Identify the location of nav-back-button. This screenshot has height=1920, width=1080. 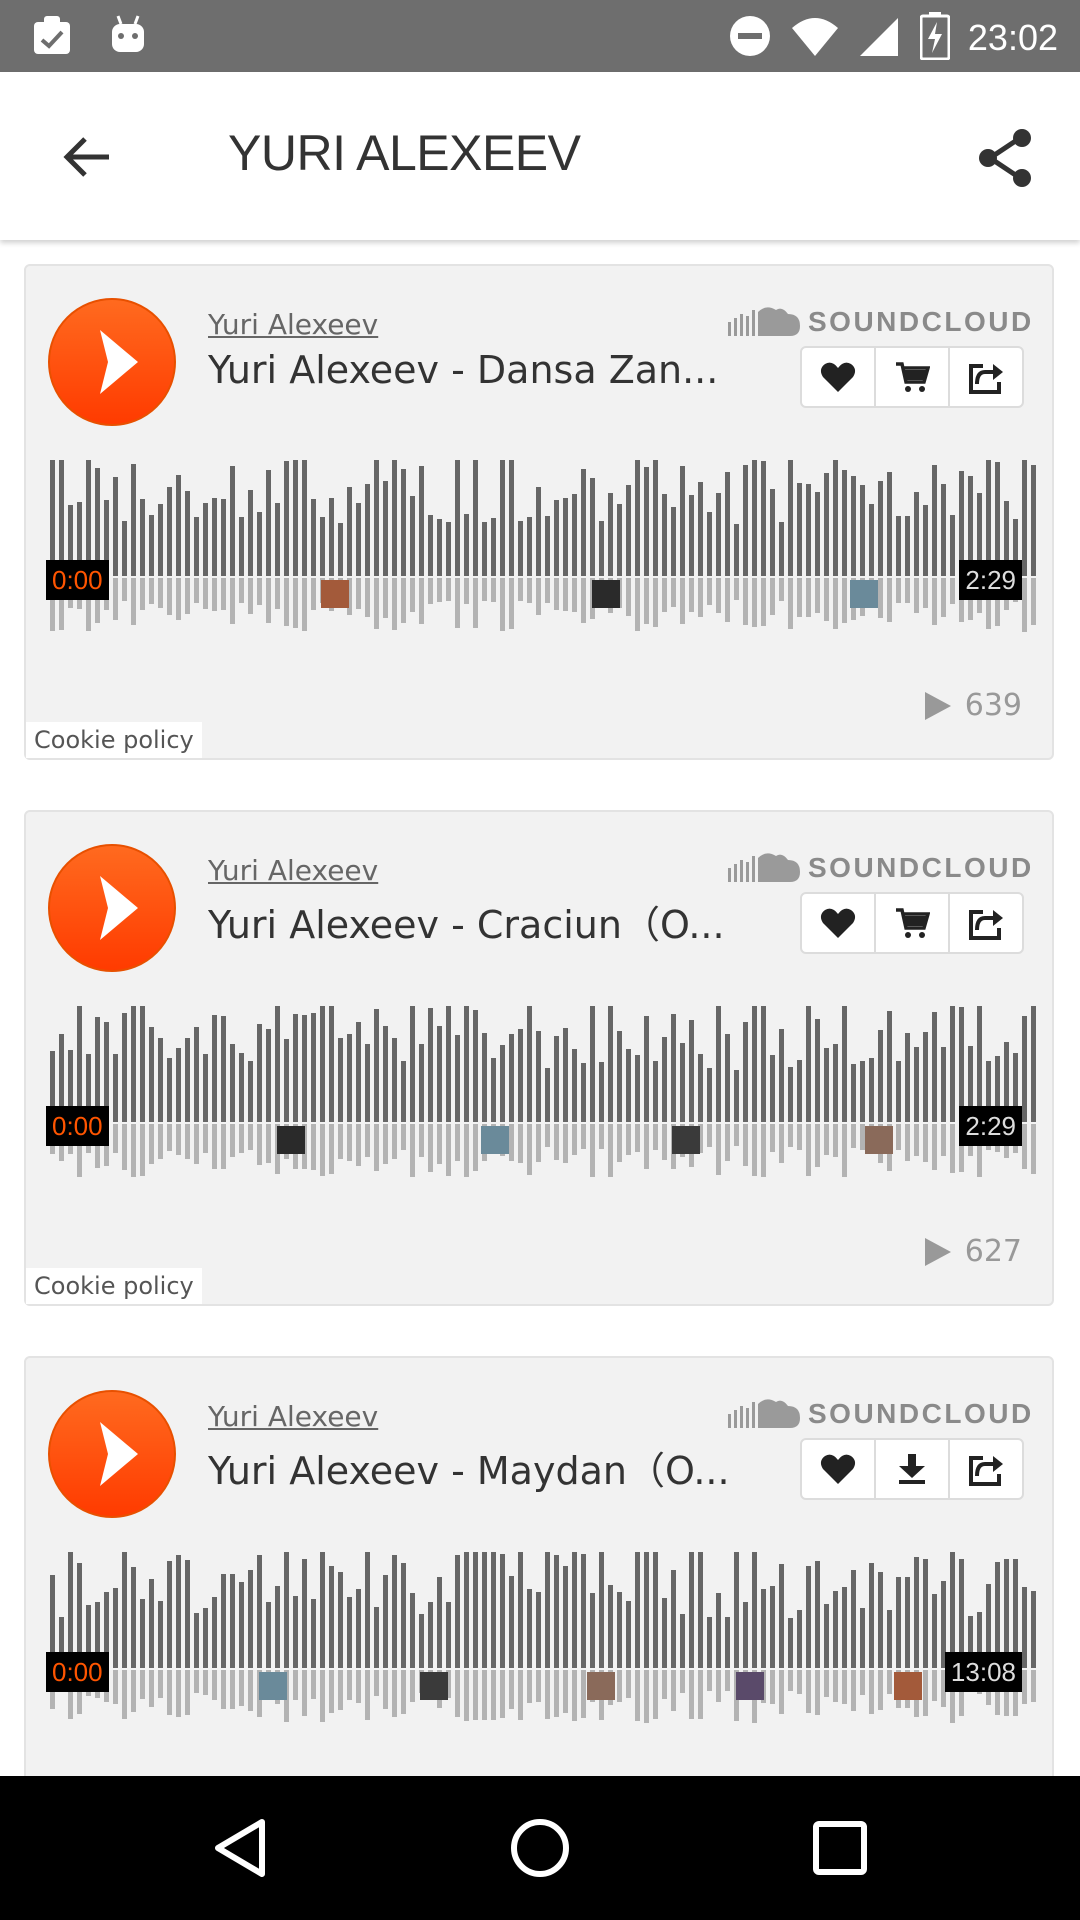
(240, 1848).